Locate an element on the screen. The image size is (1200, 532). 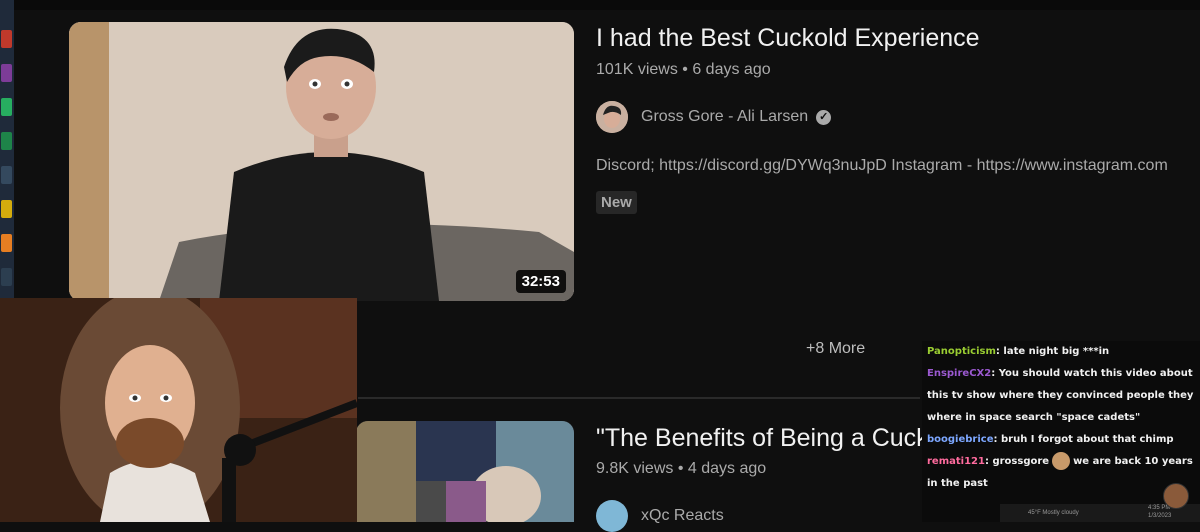
chat-text: grossgore is located at coordinates (1021, 461).